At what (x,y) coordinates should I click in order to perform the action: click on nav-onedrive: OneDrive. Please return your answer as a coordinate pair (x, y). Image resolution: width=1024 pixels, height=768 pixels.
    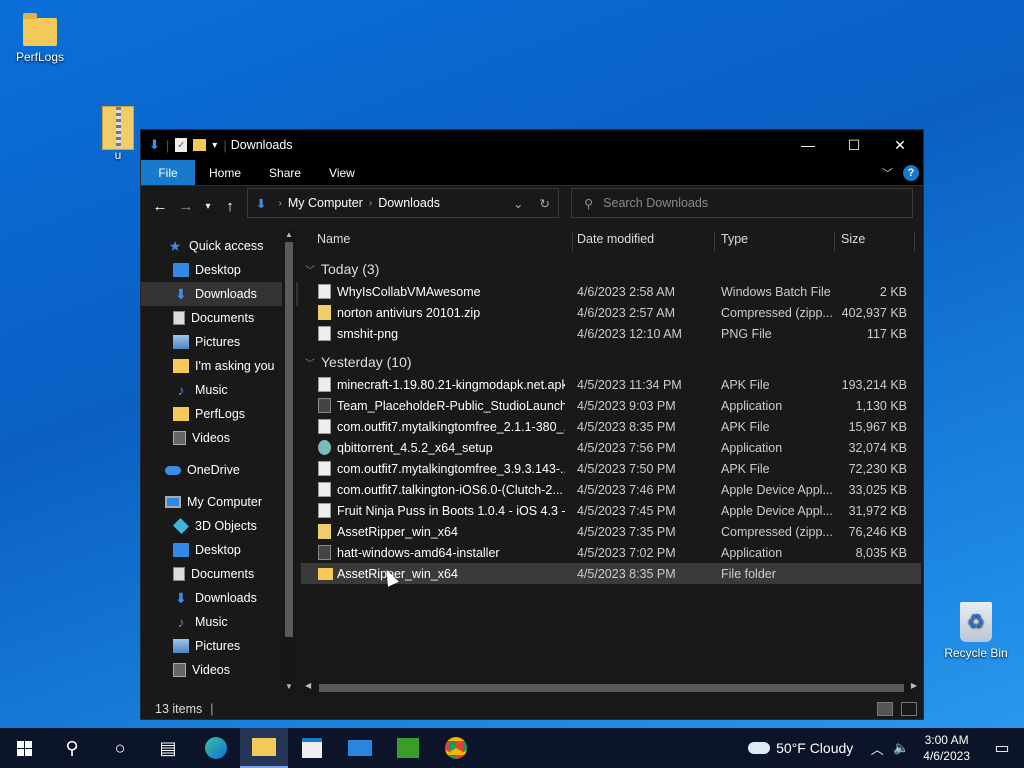
    Looking at the image, I should click on (219, 470).